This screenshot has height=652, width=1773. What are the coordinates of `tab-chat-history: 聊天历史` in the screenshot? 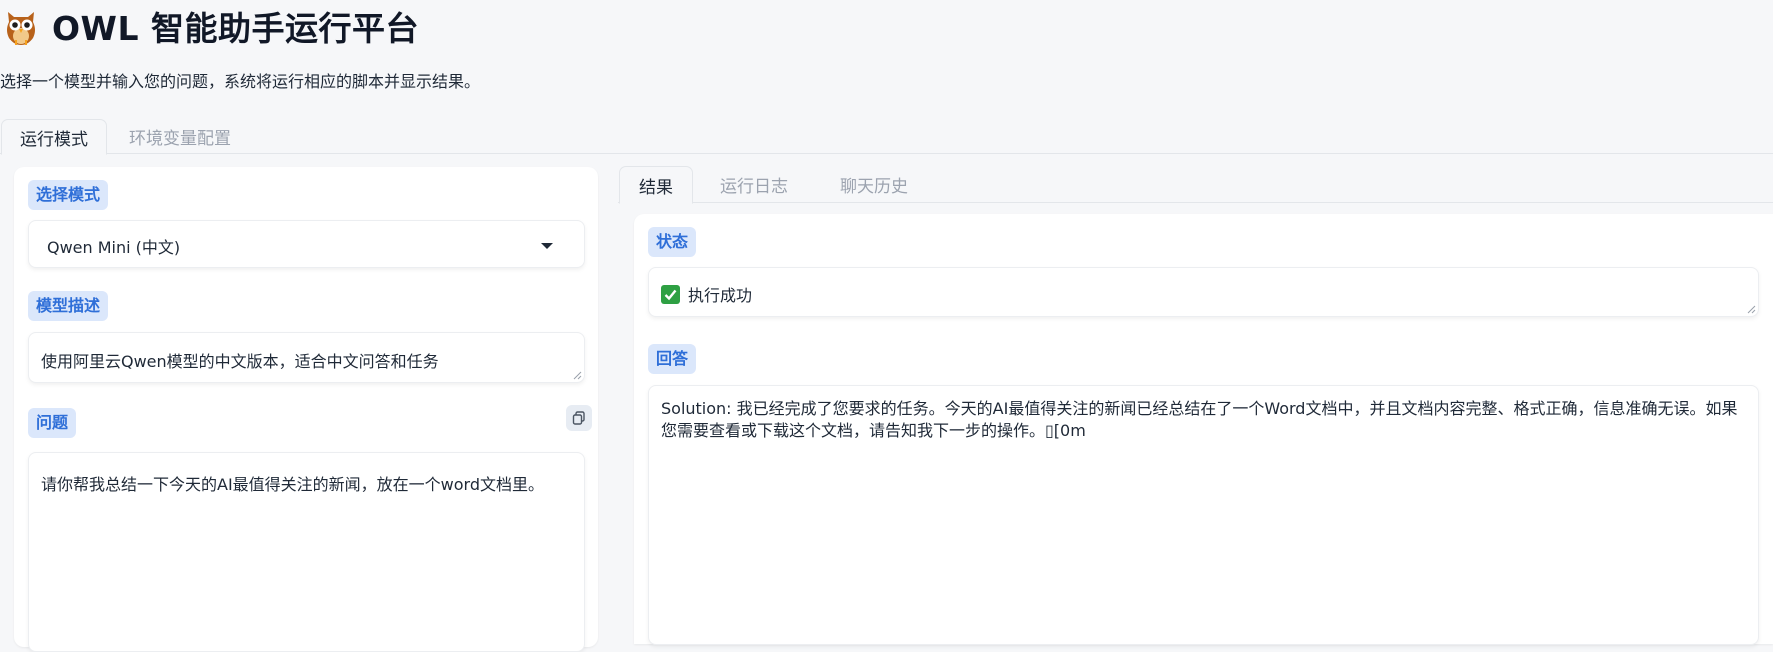 It's located at (874, 184).